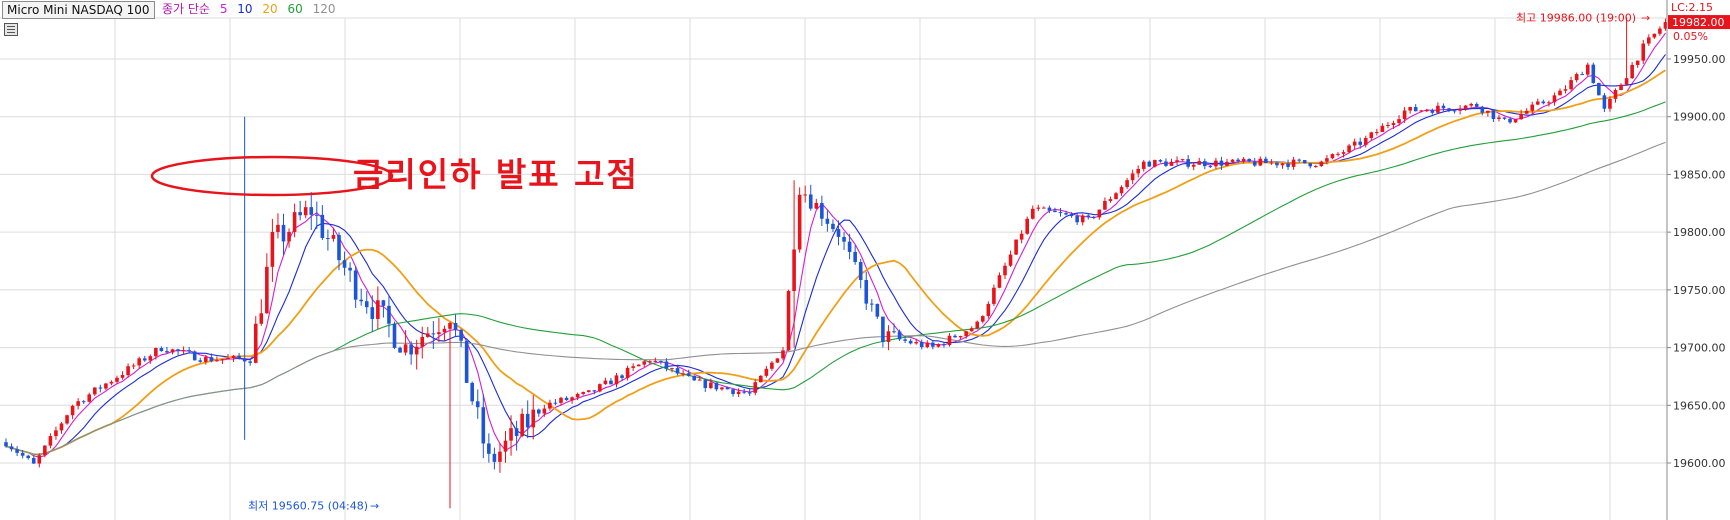 This screenshot has width=1730, height=520. I want to click on legend-label: 종가 단순, so click(186, 9).